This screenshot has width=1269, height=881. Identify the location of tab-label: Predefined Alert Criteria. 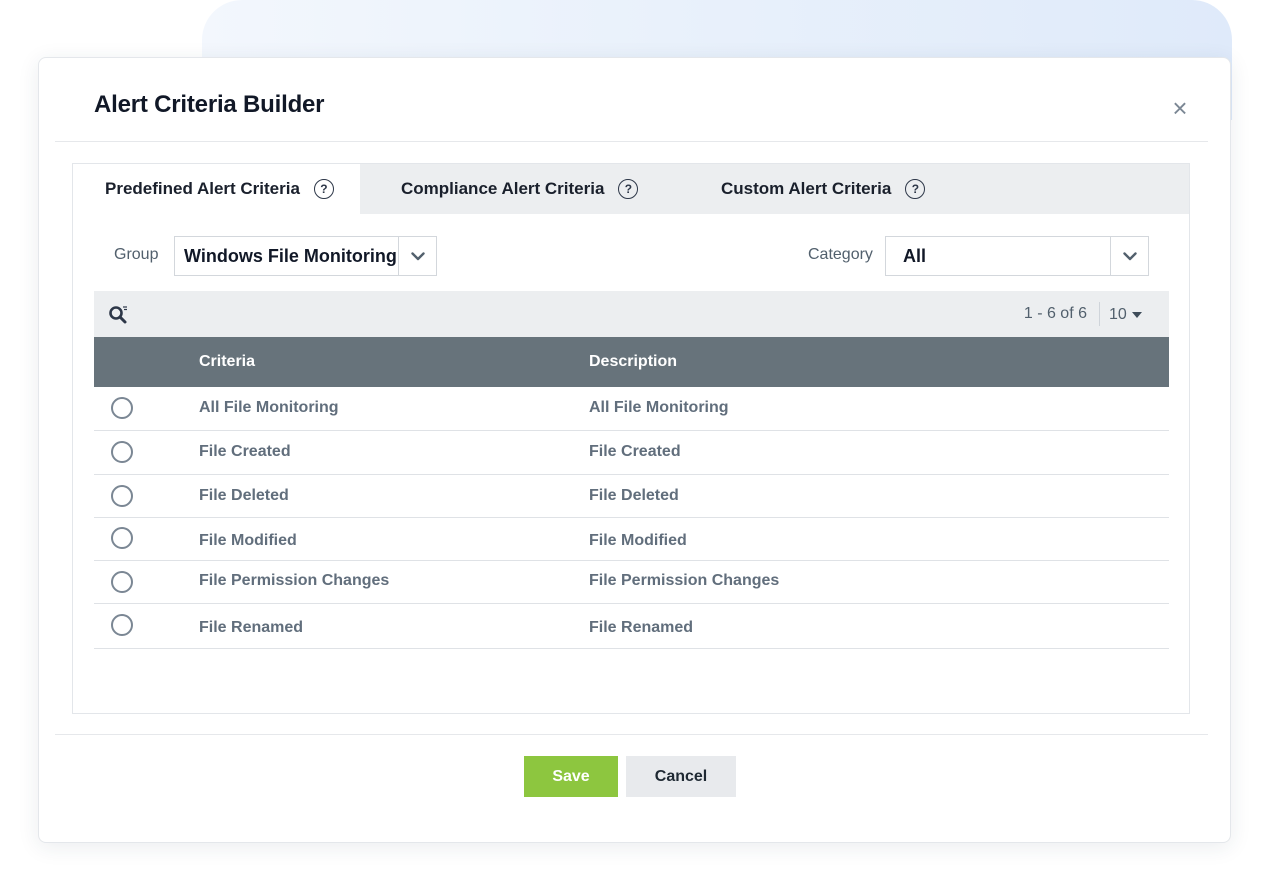
(202, 188).